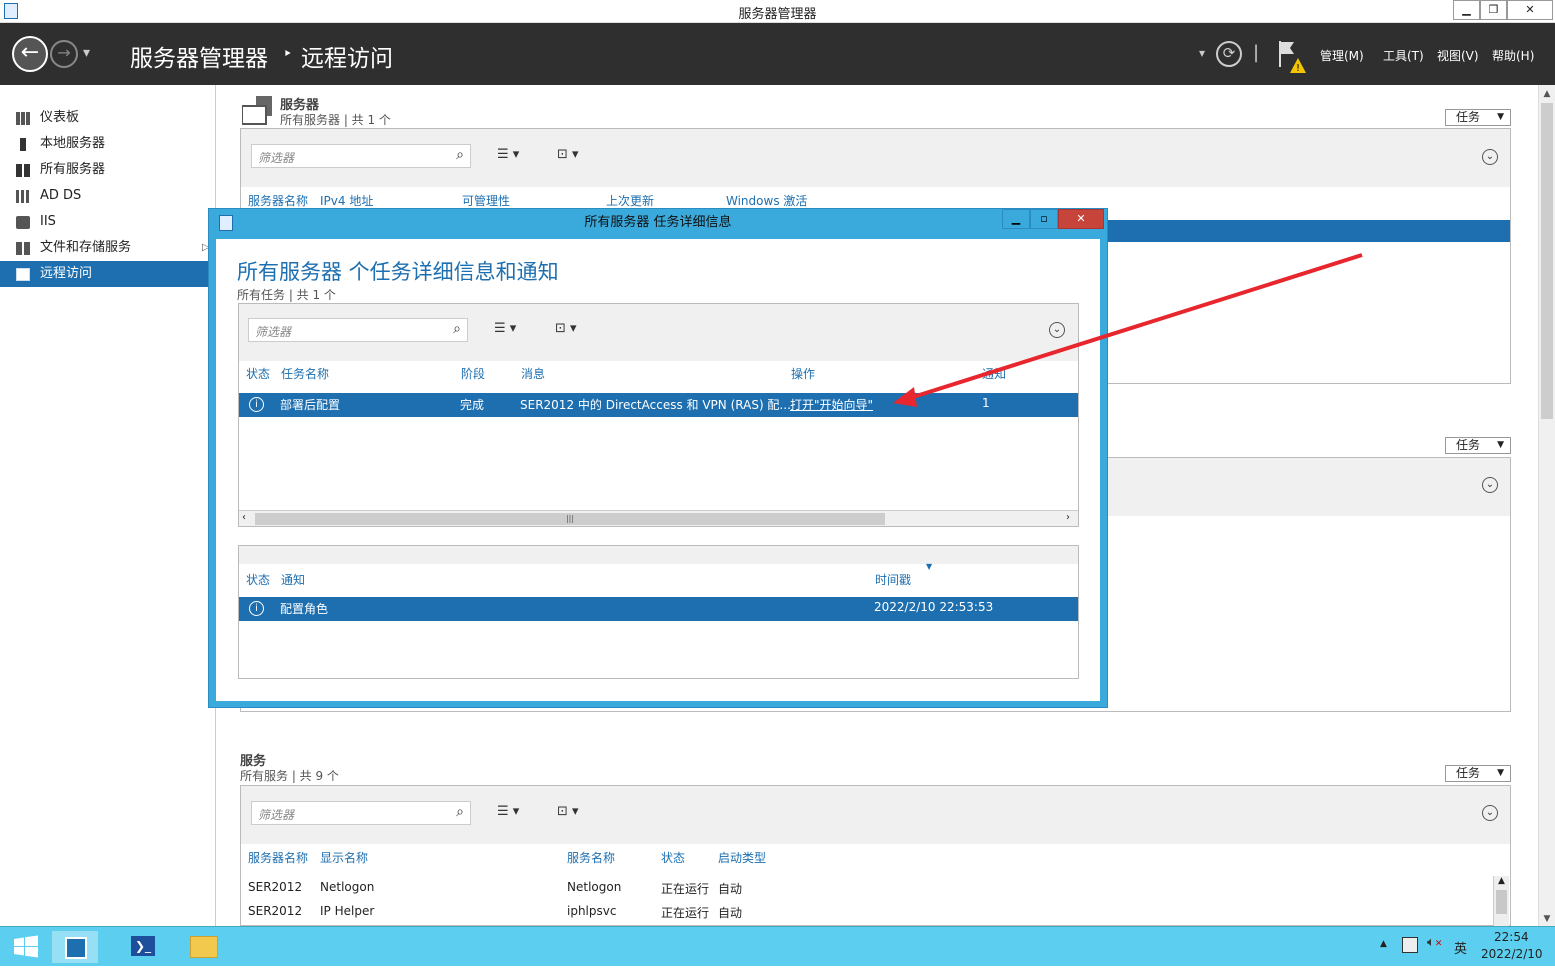 Image resolution: width=1555 pixels, height=970 pixels. I want to click on ime-indicator: 英, so click(1460, 947).